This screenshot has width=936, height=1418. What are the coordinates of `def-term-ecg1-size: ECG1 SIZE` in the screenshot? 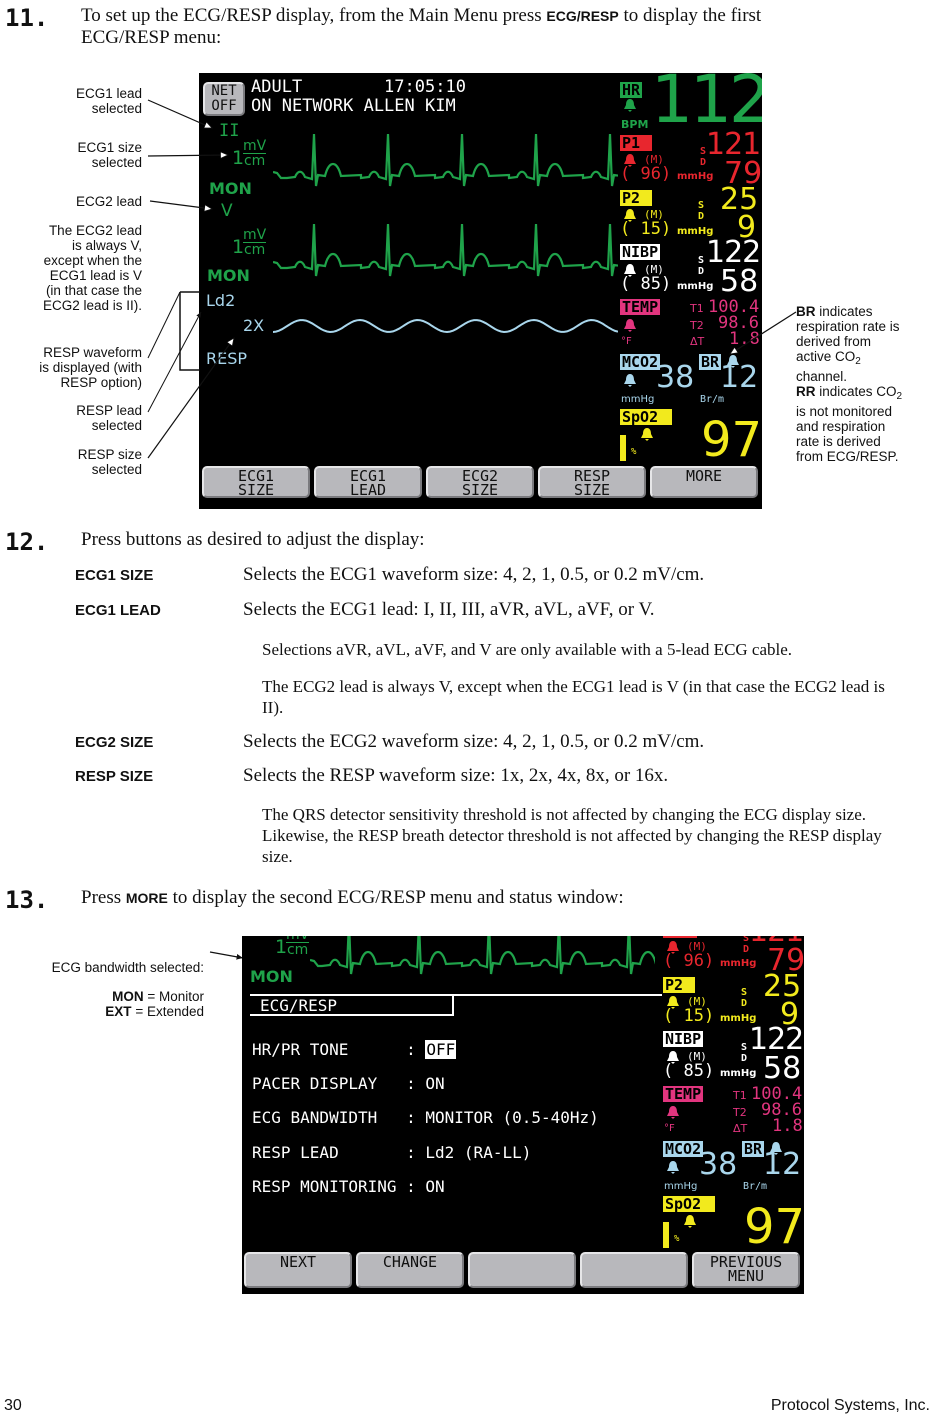 It's located at (114, 575).